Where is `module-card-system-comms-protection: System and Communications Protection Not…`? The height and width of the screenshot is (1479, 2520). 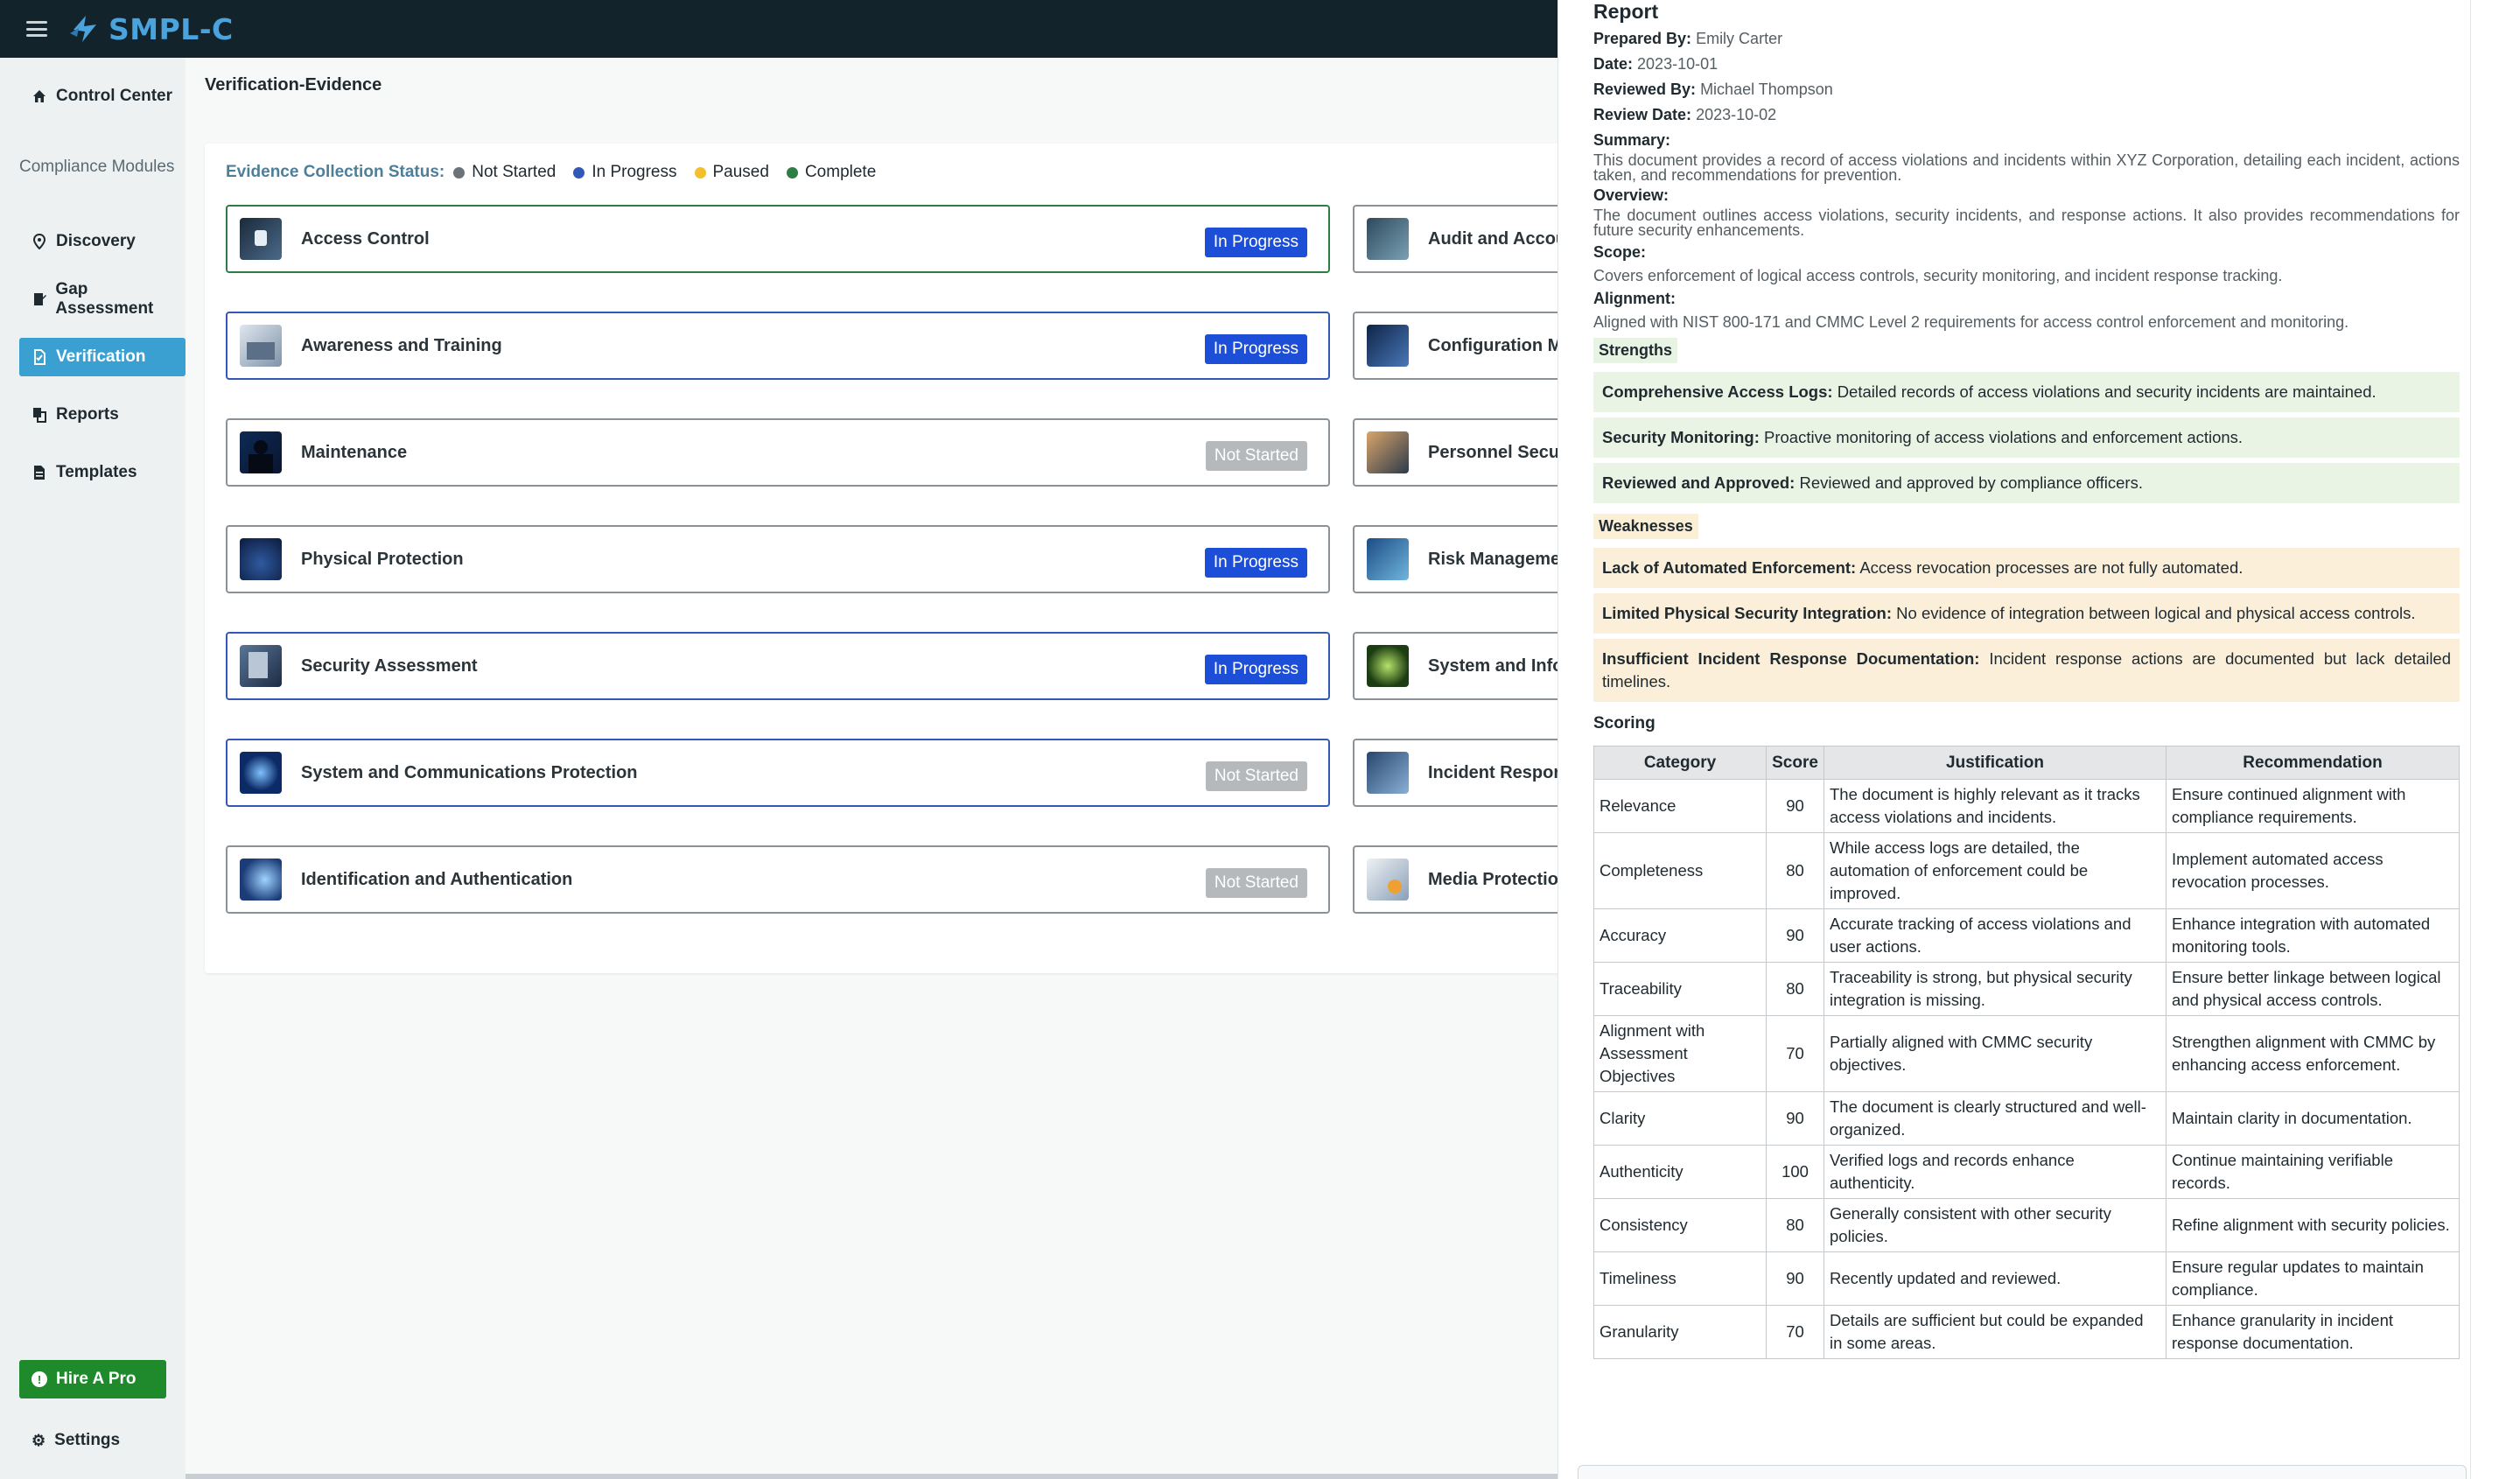
module-card-system-comms-protection: System and Communications Protection Not… is located at coordinates (778, 773).